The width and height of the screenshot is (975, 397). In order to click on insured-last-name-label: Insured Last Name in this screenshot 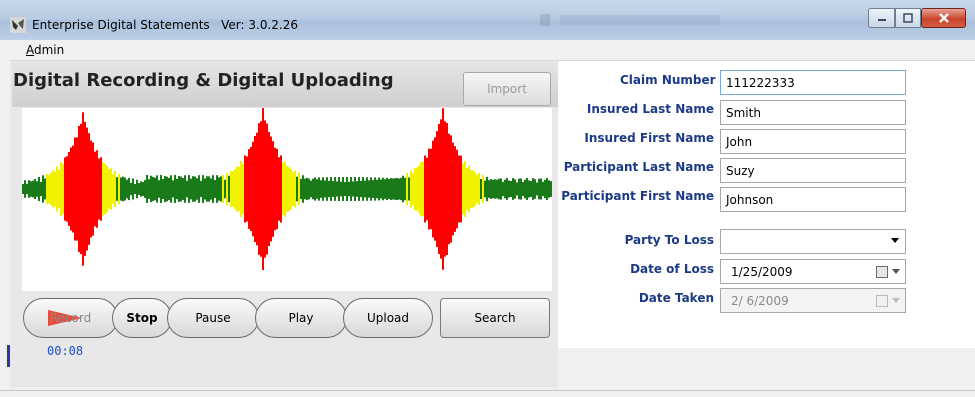, I will do `click(650, 109)`.